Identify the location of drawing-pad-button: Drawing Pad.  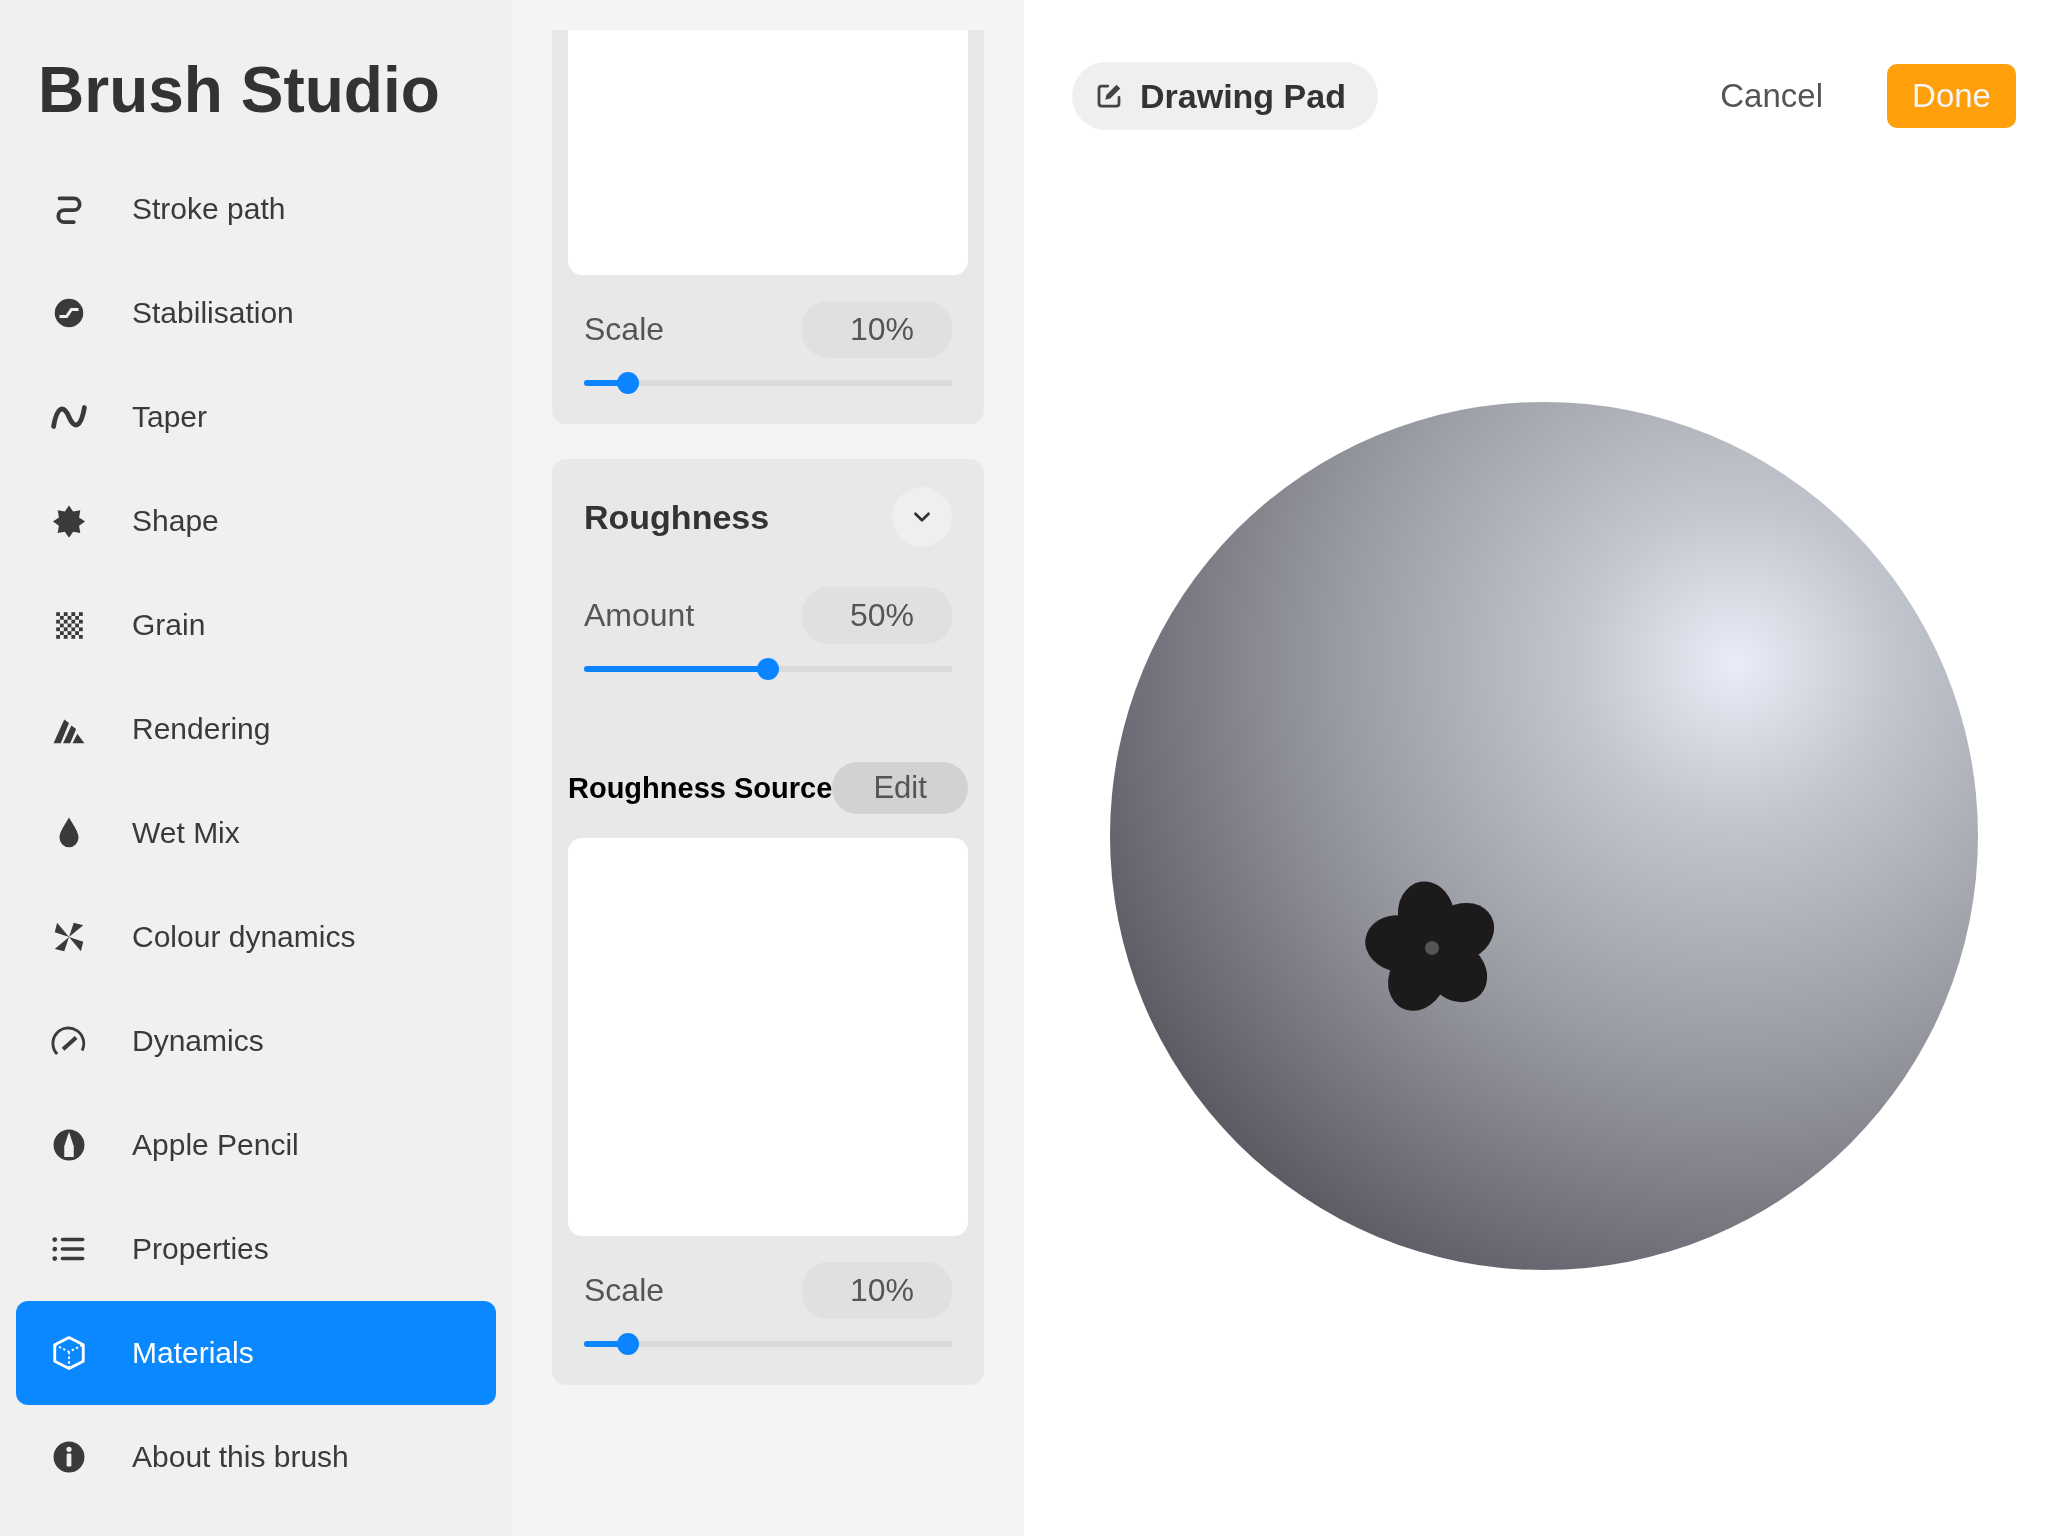
(1225, 96).